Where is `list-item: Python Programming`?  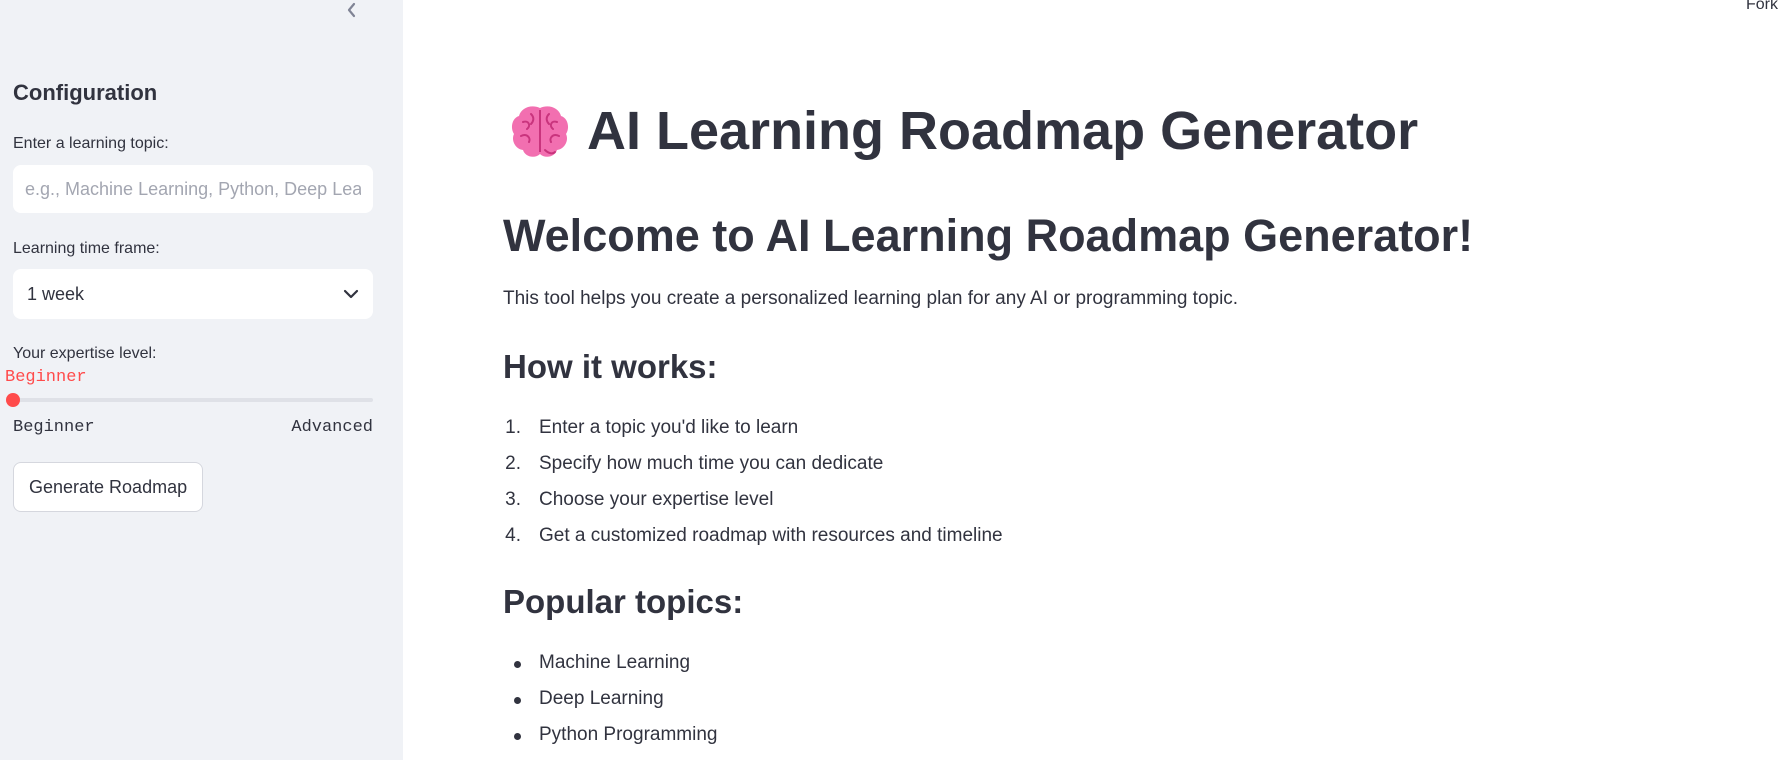
list-item: Python Programming is located at coordinates (610, 735).